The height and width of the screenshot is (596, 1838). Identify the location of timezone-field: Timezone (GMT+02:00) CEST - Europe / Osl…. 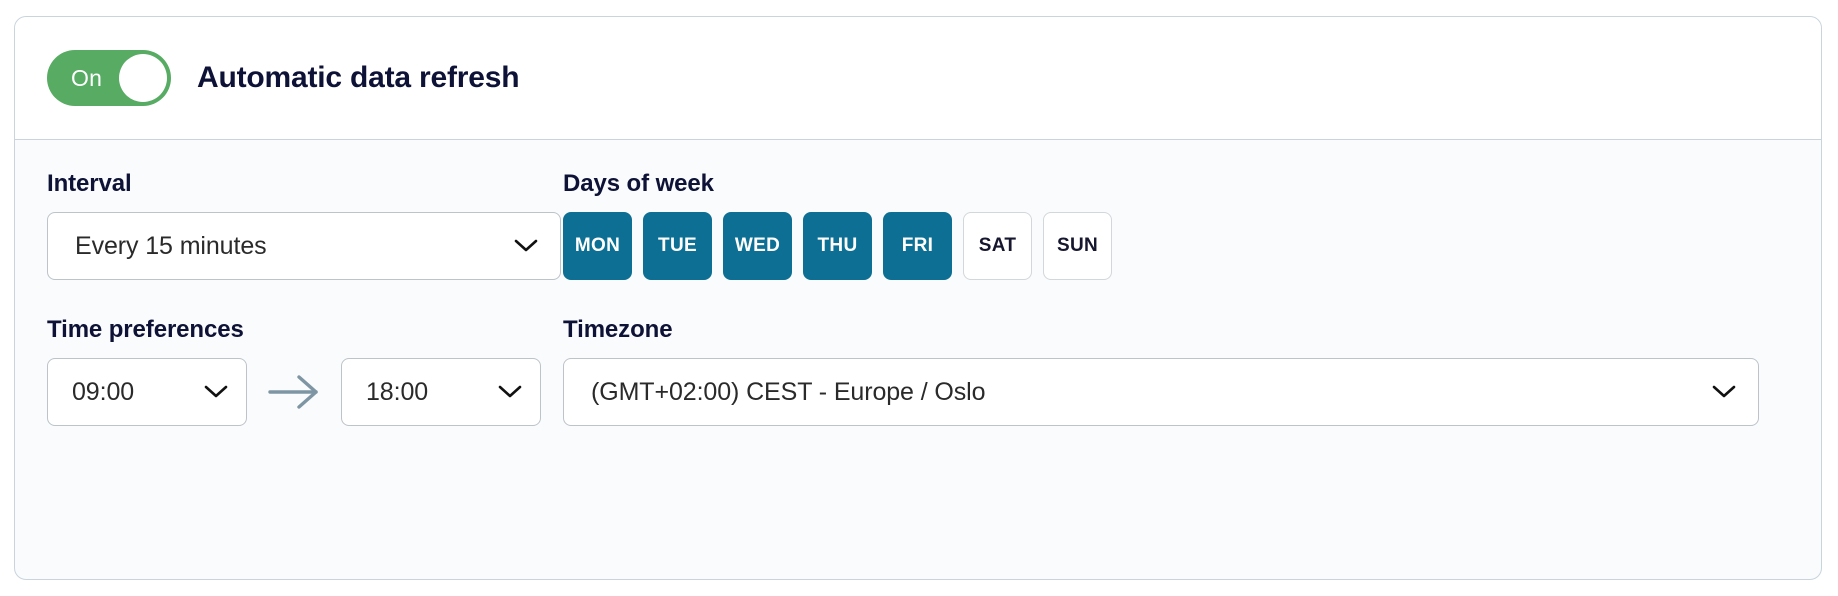
(1176, 371).